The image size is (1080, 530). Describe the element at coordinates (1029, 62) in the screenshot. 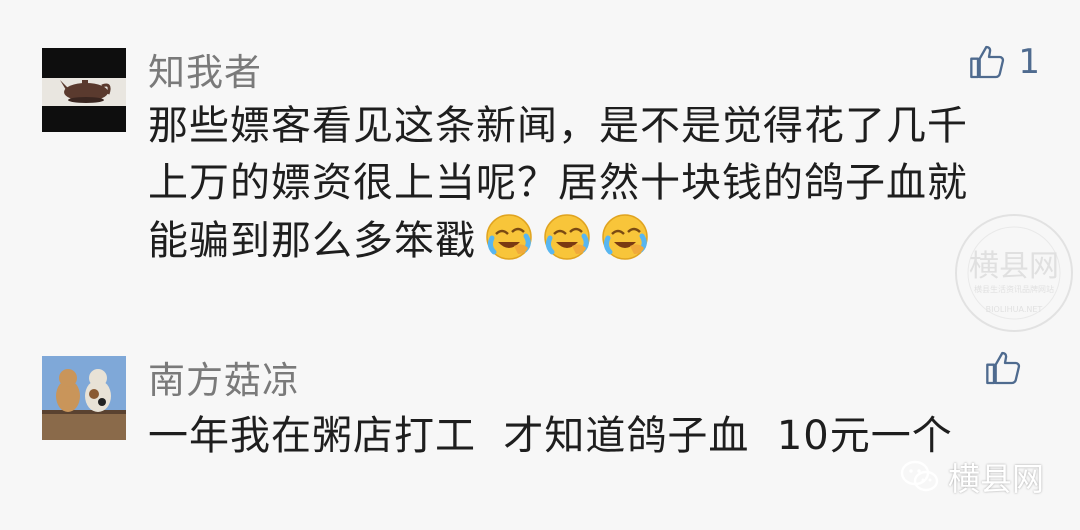

I see `like-count: 1` at that location.